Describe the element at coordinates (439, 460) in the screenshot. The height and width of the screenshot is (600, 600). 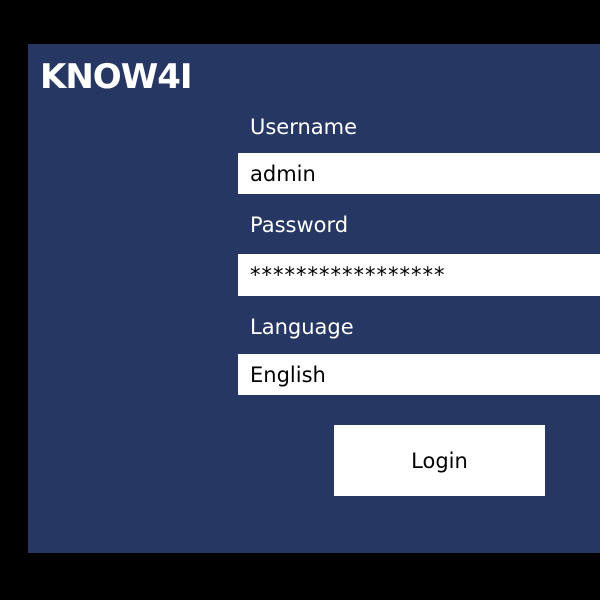
I see `login-button: Login` at that location.